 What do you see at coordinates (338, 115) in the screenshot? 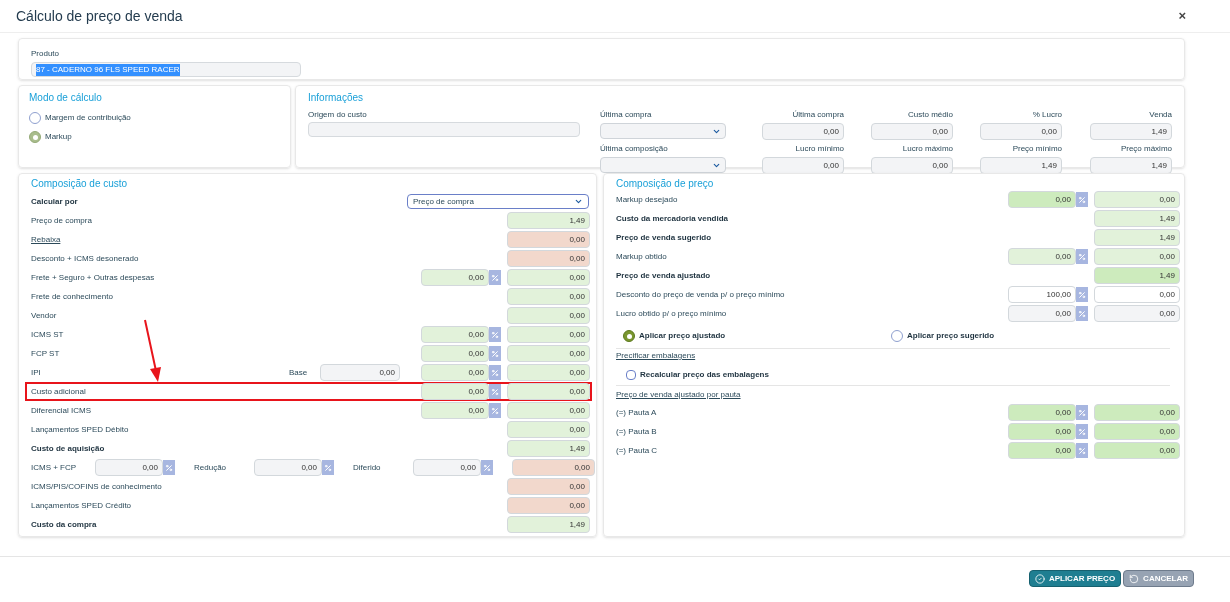
I see `field-label: Origem do custo` at bounding box center [338, 115].